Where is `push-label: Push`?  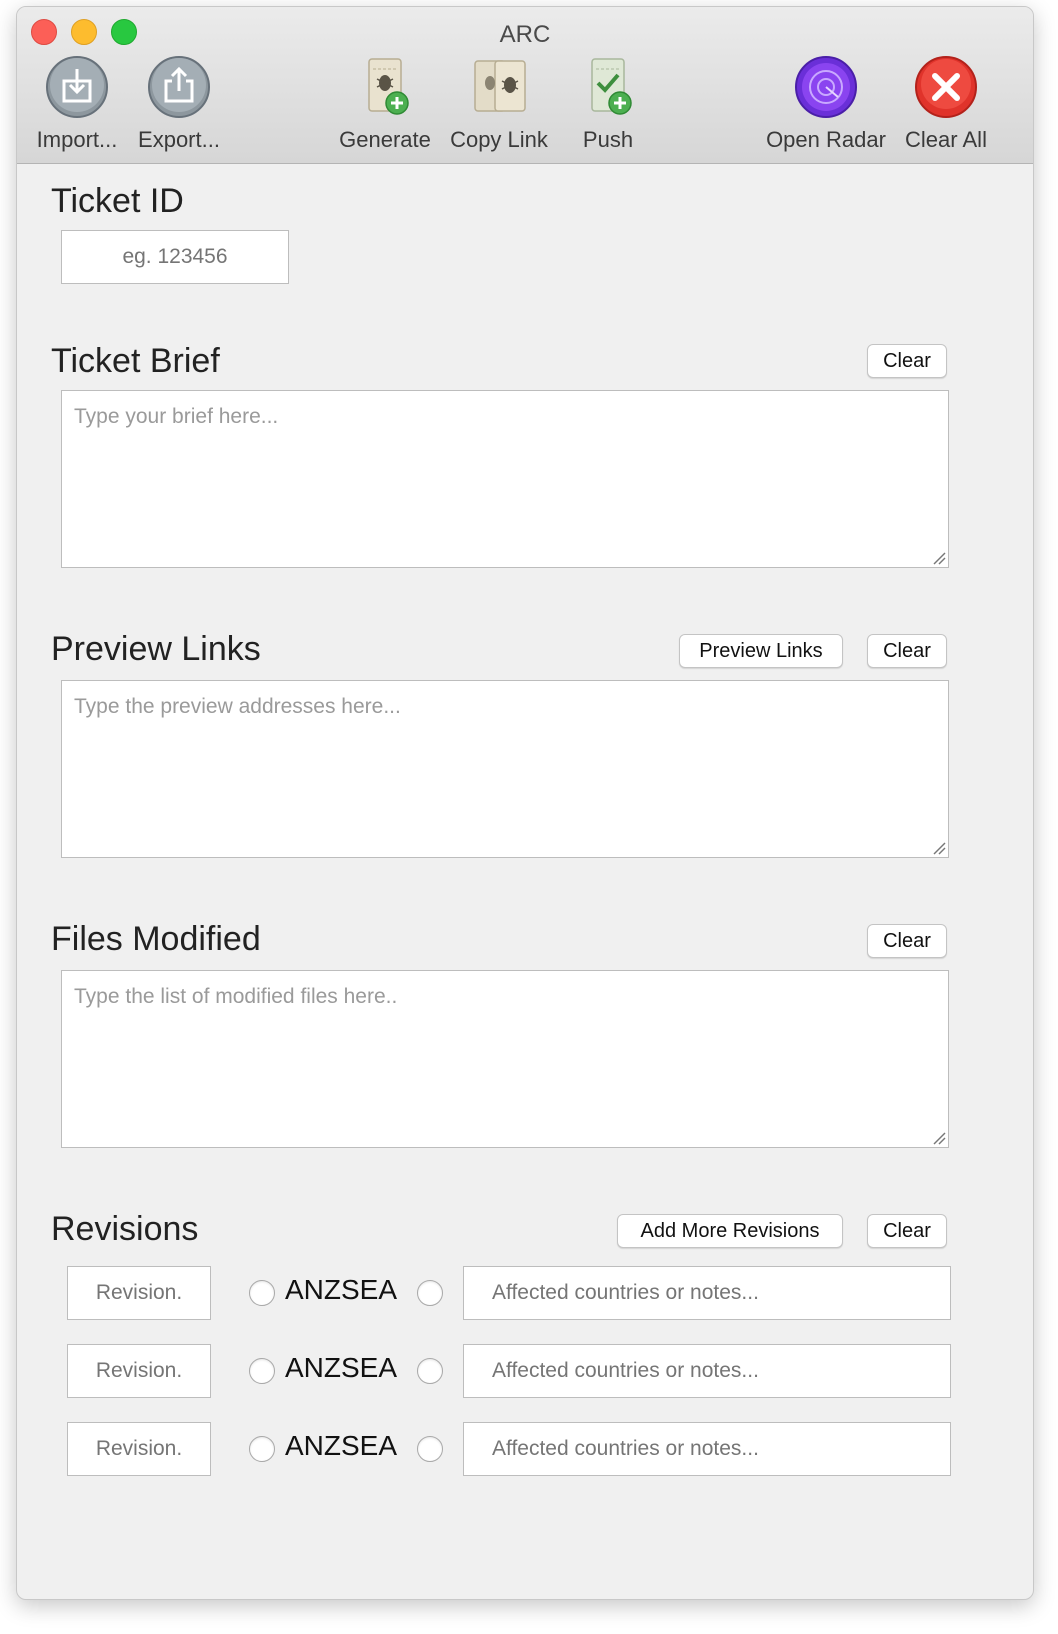
push-label: Push is located at coordinates (608, 139).